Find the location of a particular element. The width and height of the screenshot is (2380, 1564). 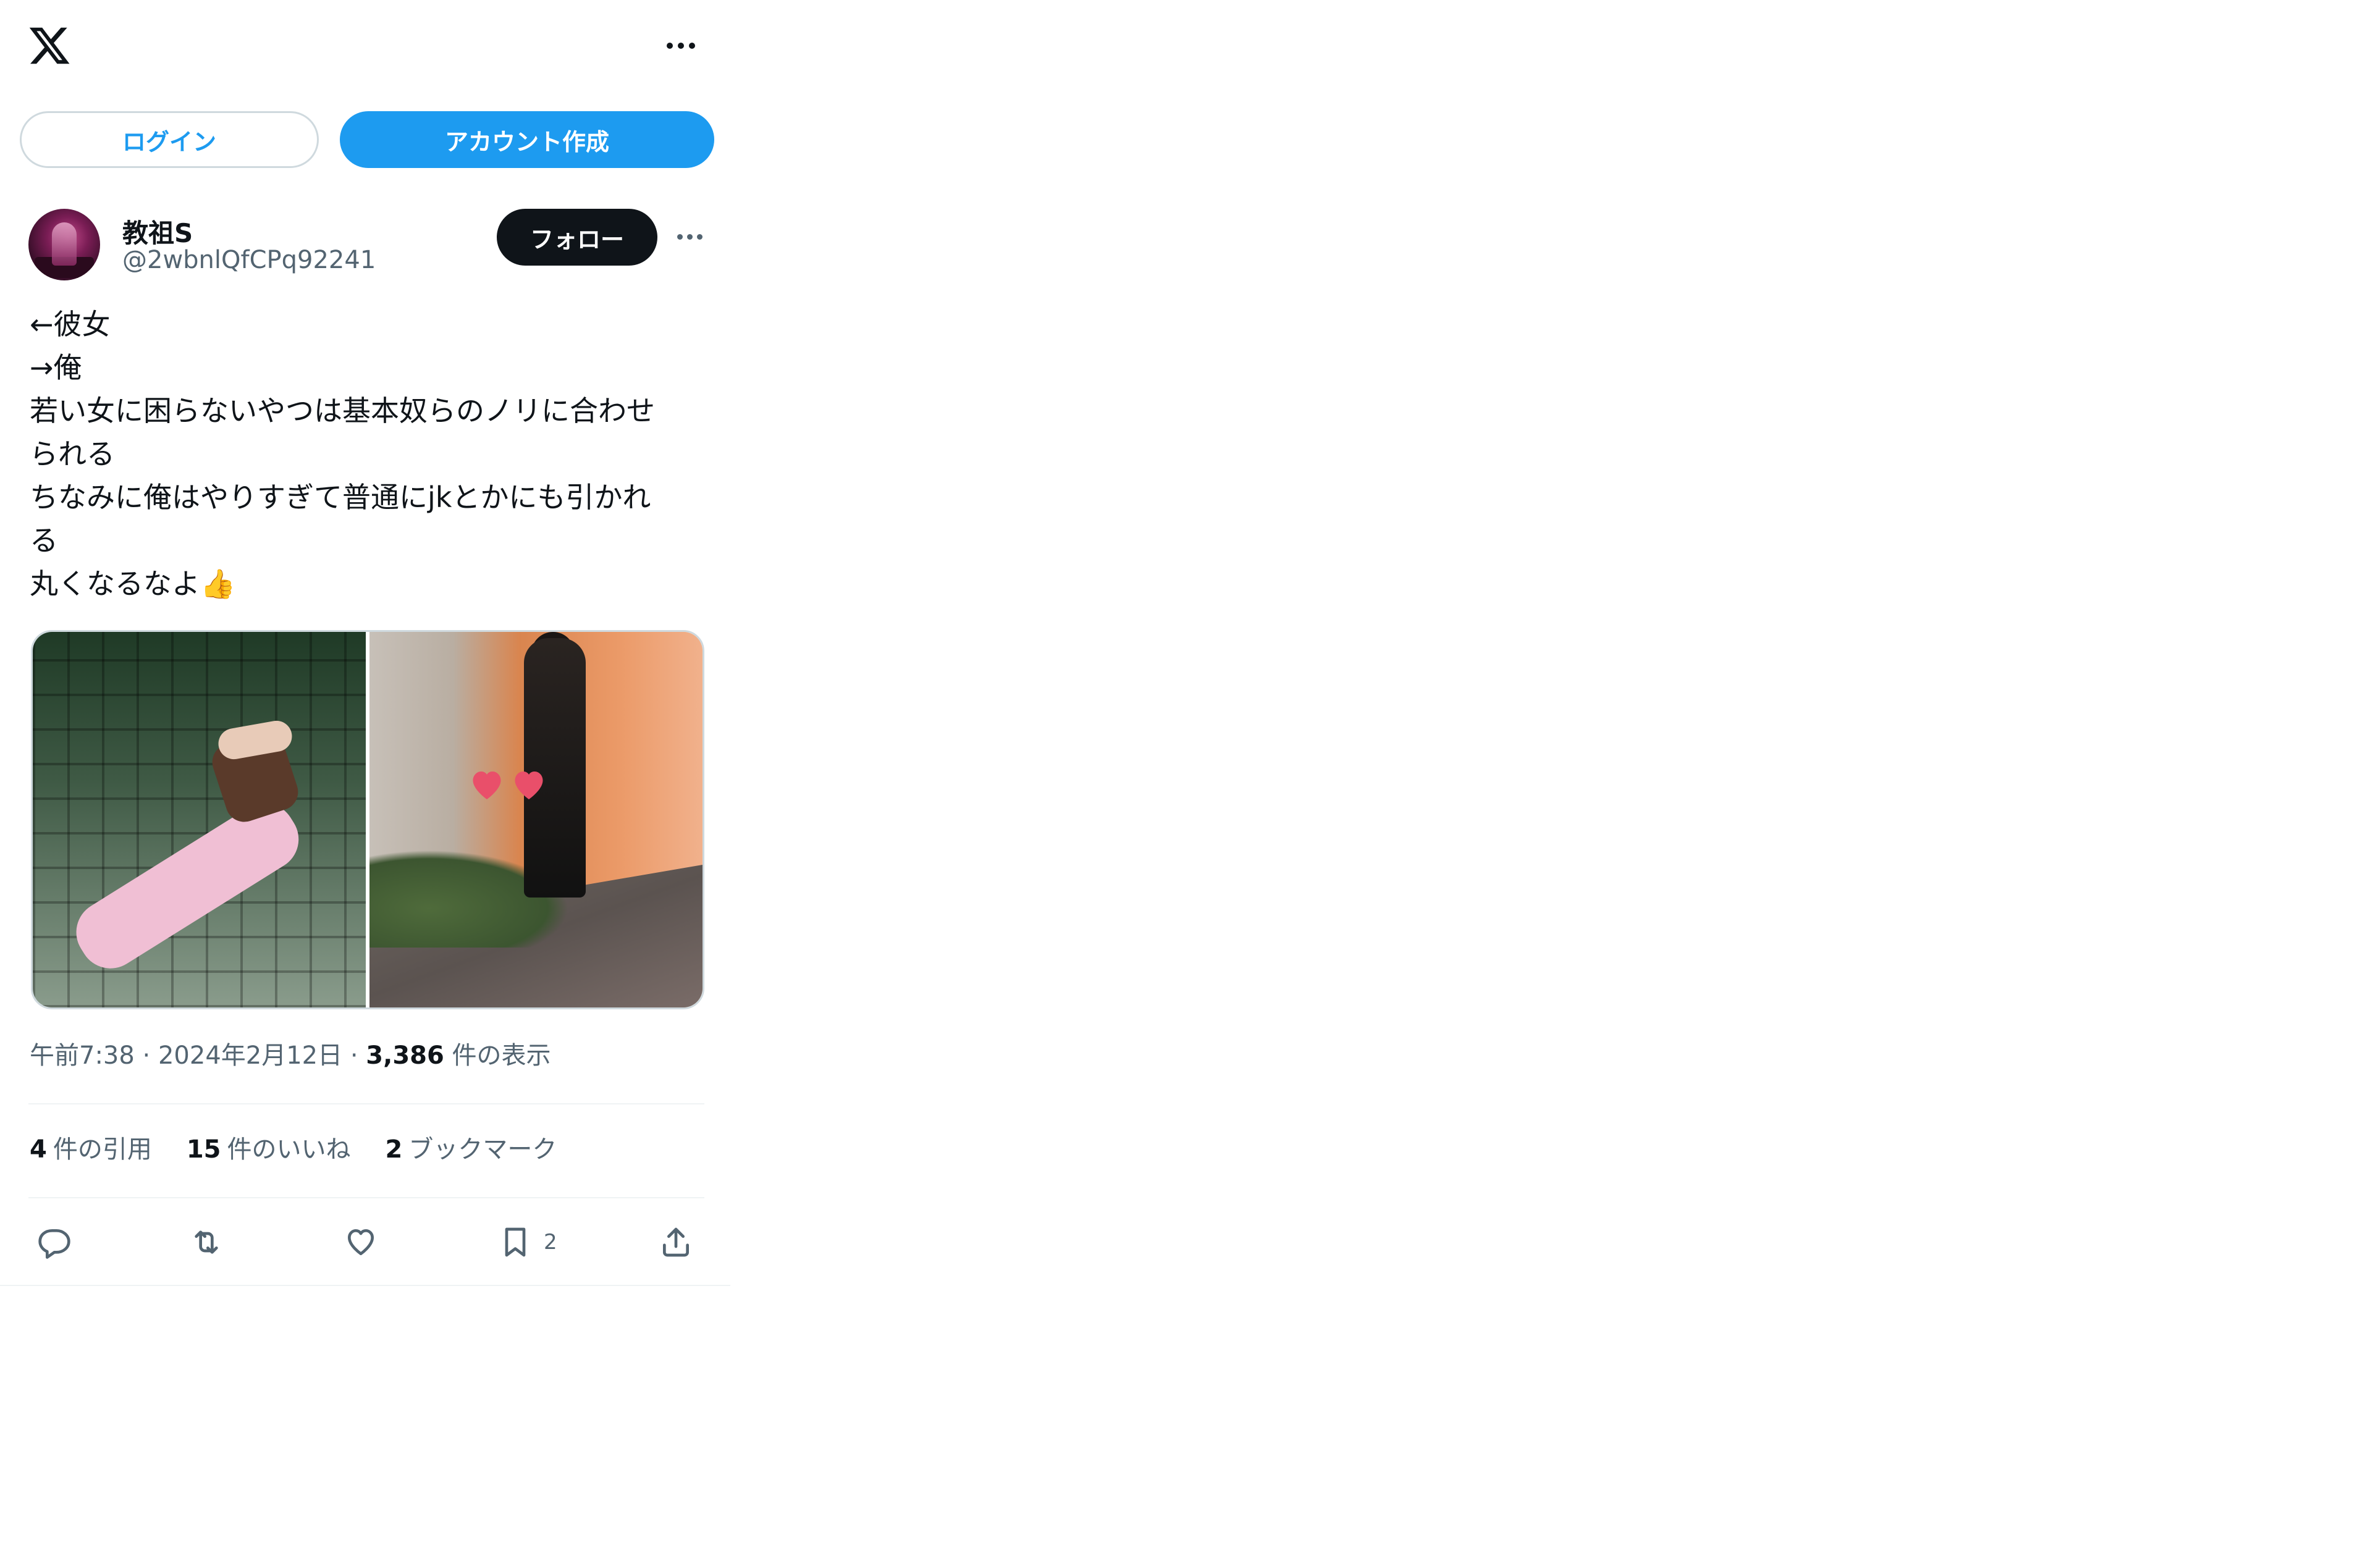

like-button is located at coordinates (361, 1242).